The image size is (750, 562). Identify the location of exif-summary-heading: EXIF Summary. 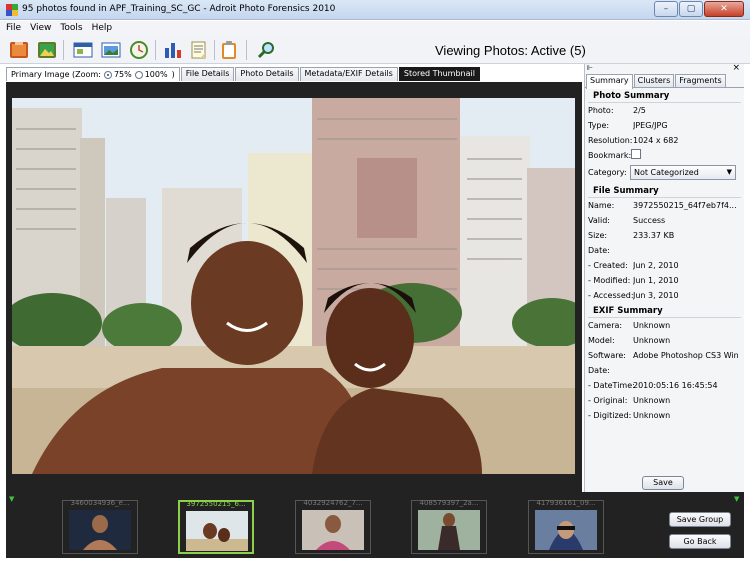
(664, 310).